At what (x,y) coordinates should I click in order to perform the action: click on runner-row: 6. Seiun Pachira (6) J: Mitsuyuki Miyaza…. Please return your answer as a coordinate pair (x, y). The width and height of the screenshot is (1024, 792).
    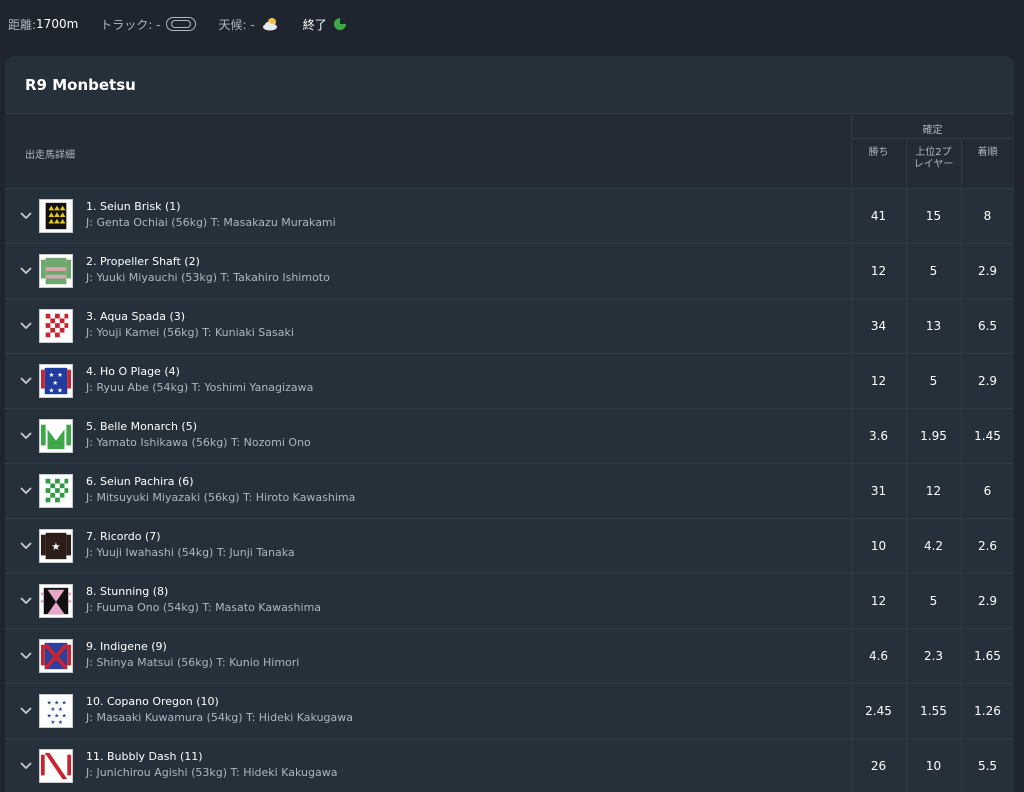
    Looking at the image, I should click on (509, 491).